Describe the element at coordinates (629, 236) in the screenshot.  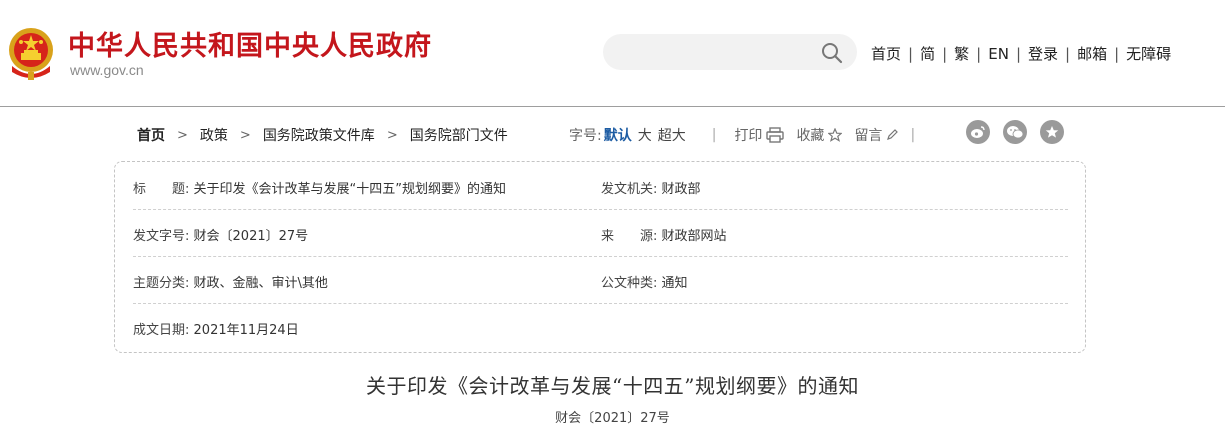
I see `source-label: 来 源:` at that location.